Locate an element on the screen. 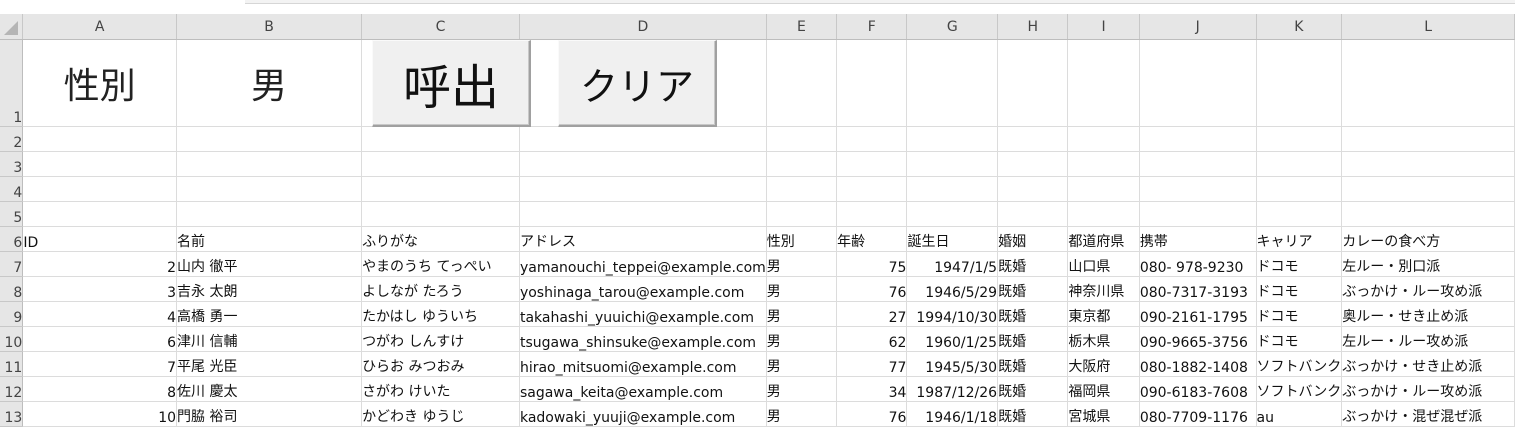 The width and height of the screenshot is (1515, 427). name-cell: 津川 信輔 is located at coordinates (269, 339).